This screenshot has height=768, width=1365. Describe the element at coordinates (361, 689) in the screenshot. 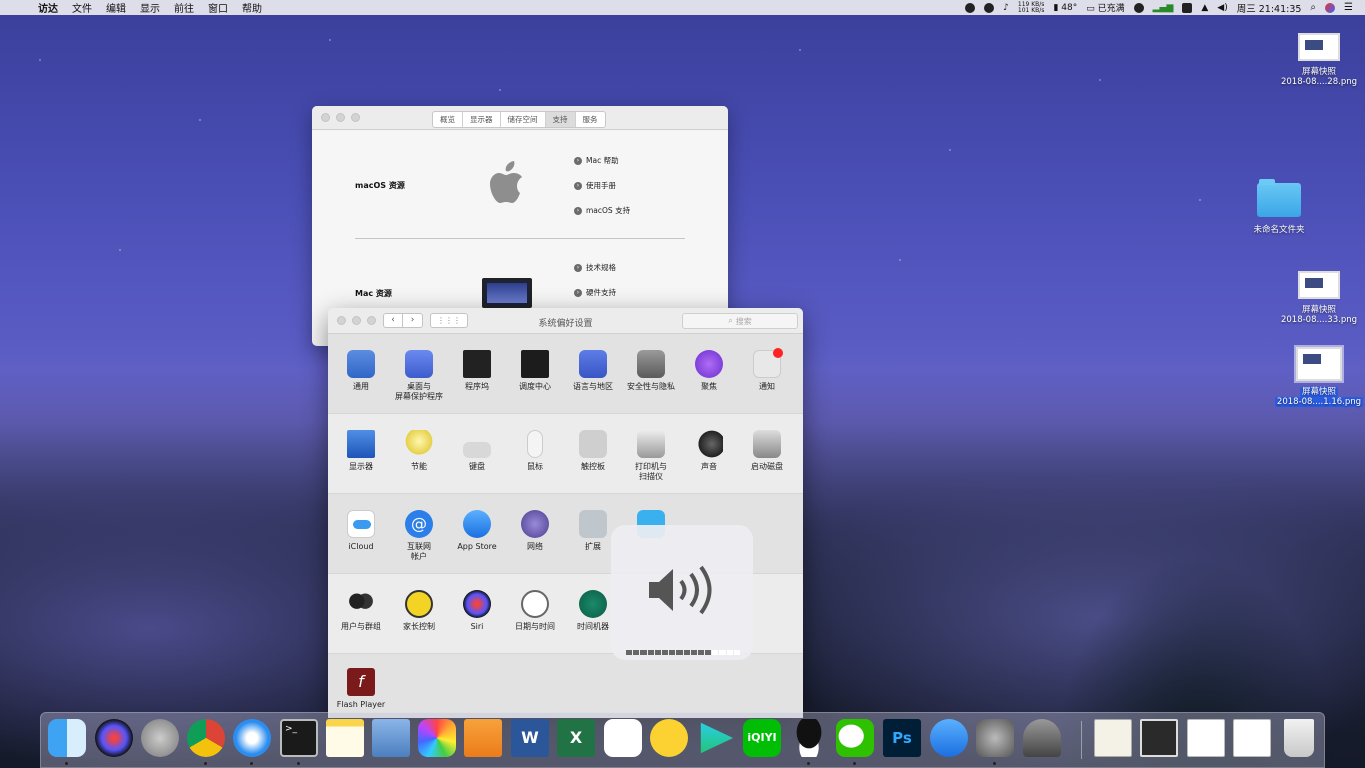

I see `pref-flash-player: f Flash Player` at that location.